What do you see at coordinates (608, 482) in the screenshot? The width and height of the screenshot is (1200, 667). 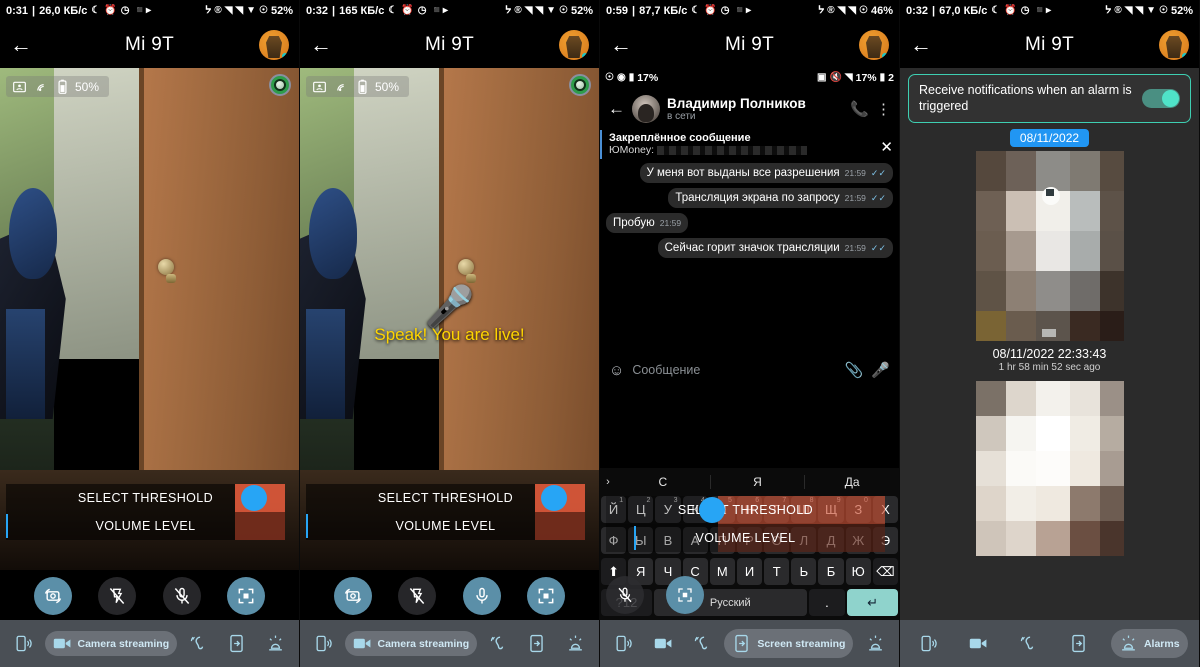 I see `chevron-right-icon: ›` at bounding box center [608, 482].